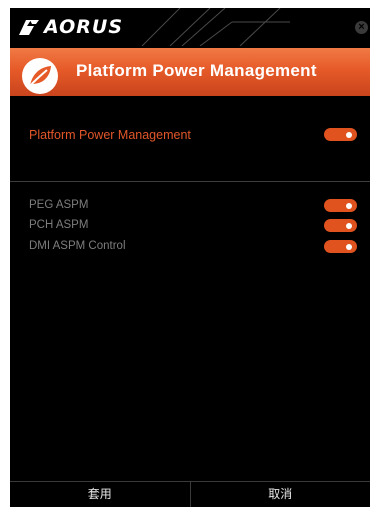 The height and width of the screenshot is (507, 380). Describe the element at coordinates (340, 246) in the screenshot. I see `dmi-aspm-control-toggle` at that location.